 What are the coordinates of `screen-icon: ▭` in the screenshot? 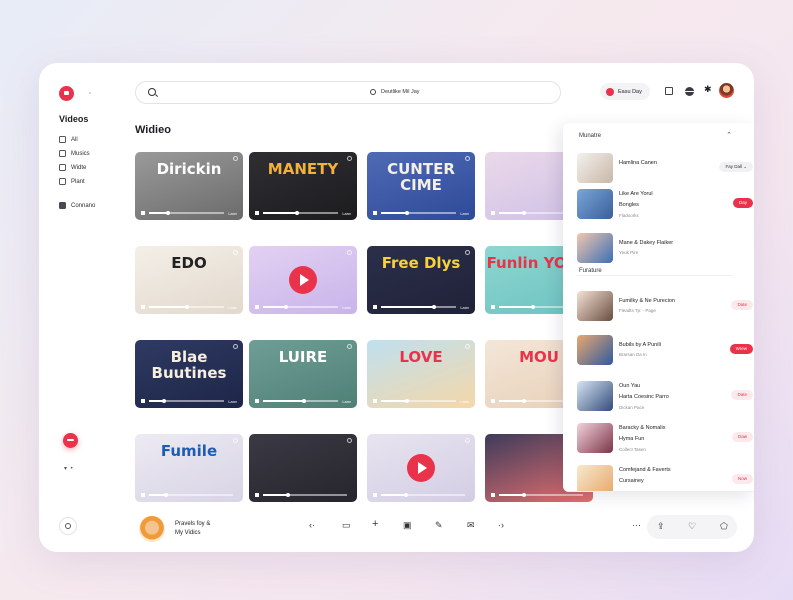 It's located at (346, 525).